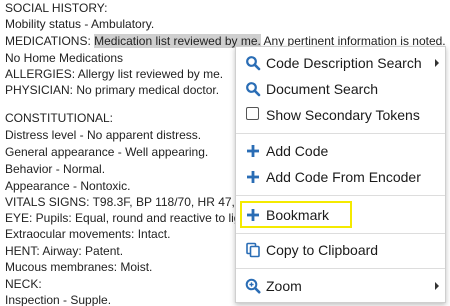 This screenshot has width=450, height=306. Describe the element at coordinates (23, 284) in the screenshot. I see `section-heading-neck: NECK:` at that location.